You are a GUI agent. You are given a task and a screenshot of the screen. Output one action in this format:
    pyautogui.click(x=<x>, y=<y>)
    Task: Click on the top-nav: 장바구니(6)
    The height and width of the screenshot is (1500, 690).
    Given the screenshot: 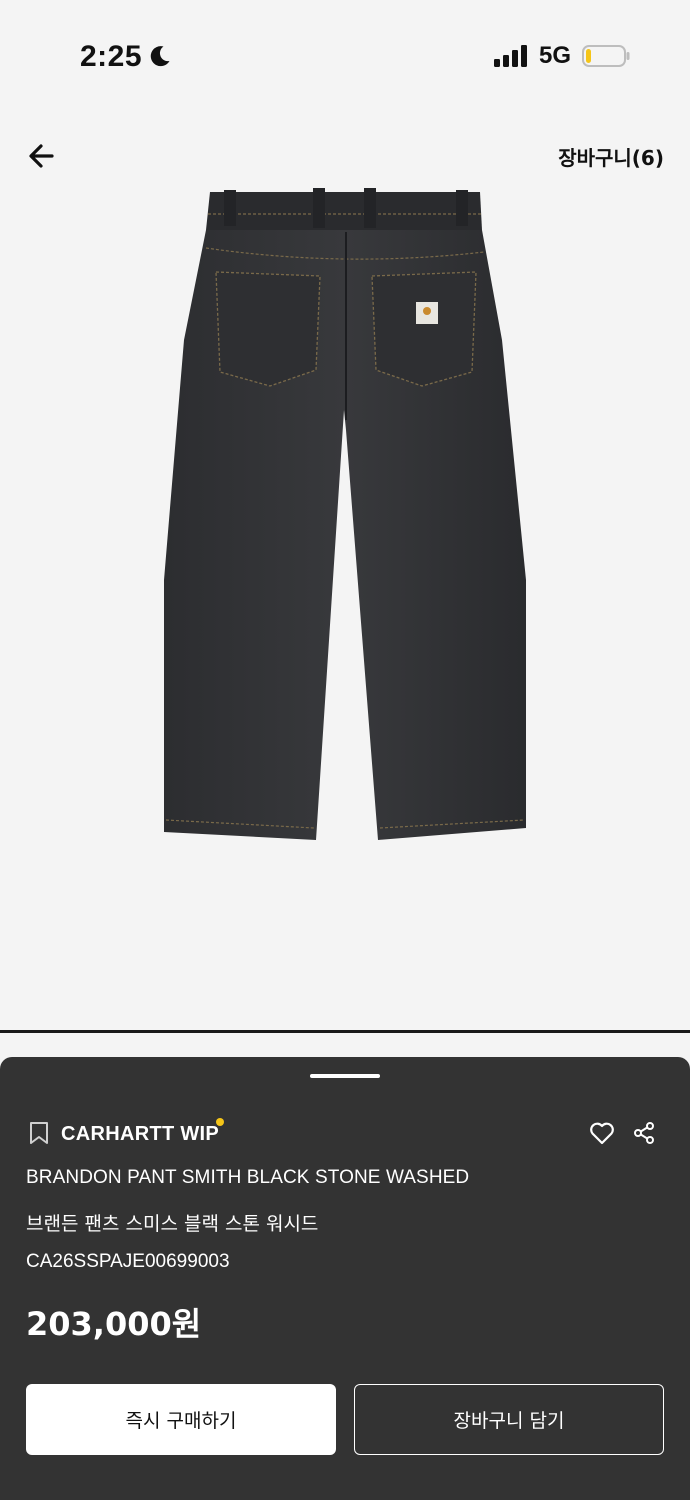 What is the action you would take?
    pyautogui.click(x=345, y=156)
    